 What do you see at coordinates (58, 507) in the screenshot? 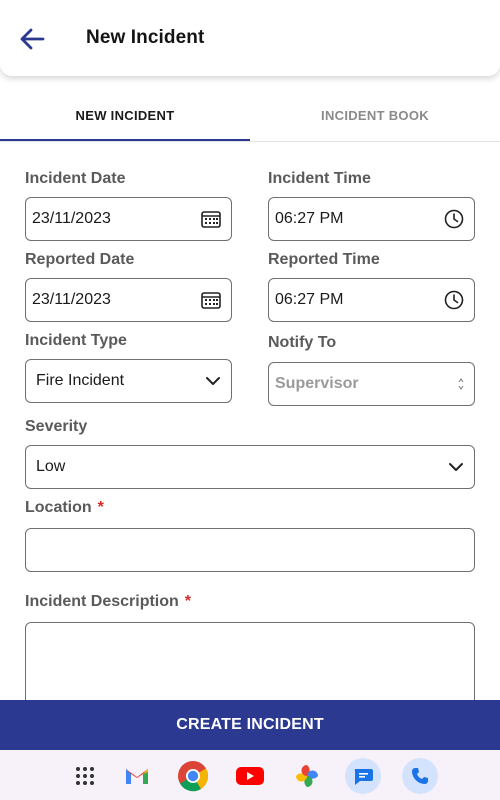
I see `location-label-text: Location` at bounding box center [58, 507].